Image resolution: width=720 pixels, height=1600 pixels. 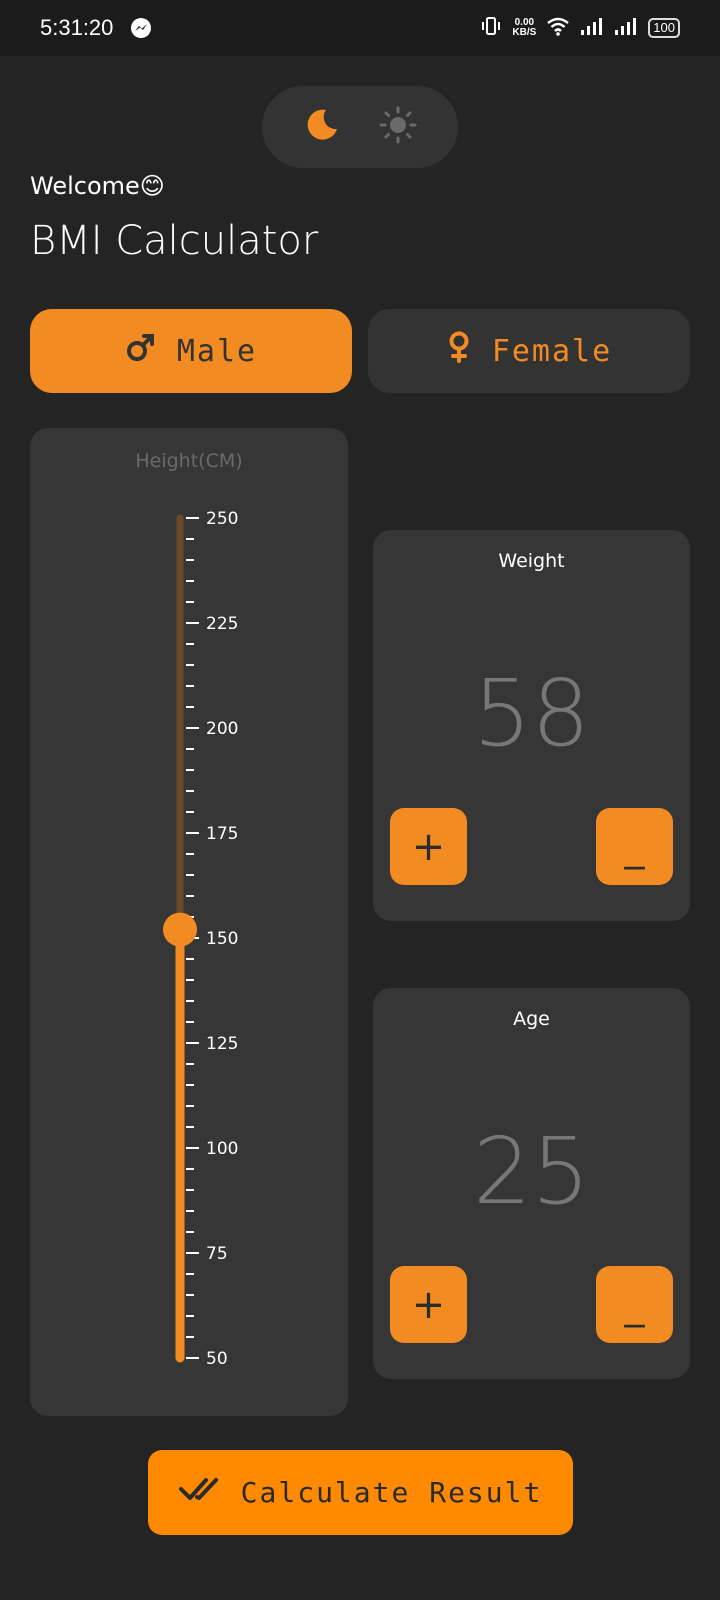 I want to click on scale-tick-label: 100, so click(x=222, y=1149).